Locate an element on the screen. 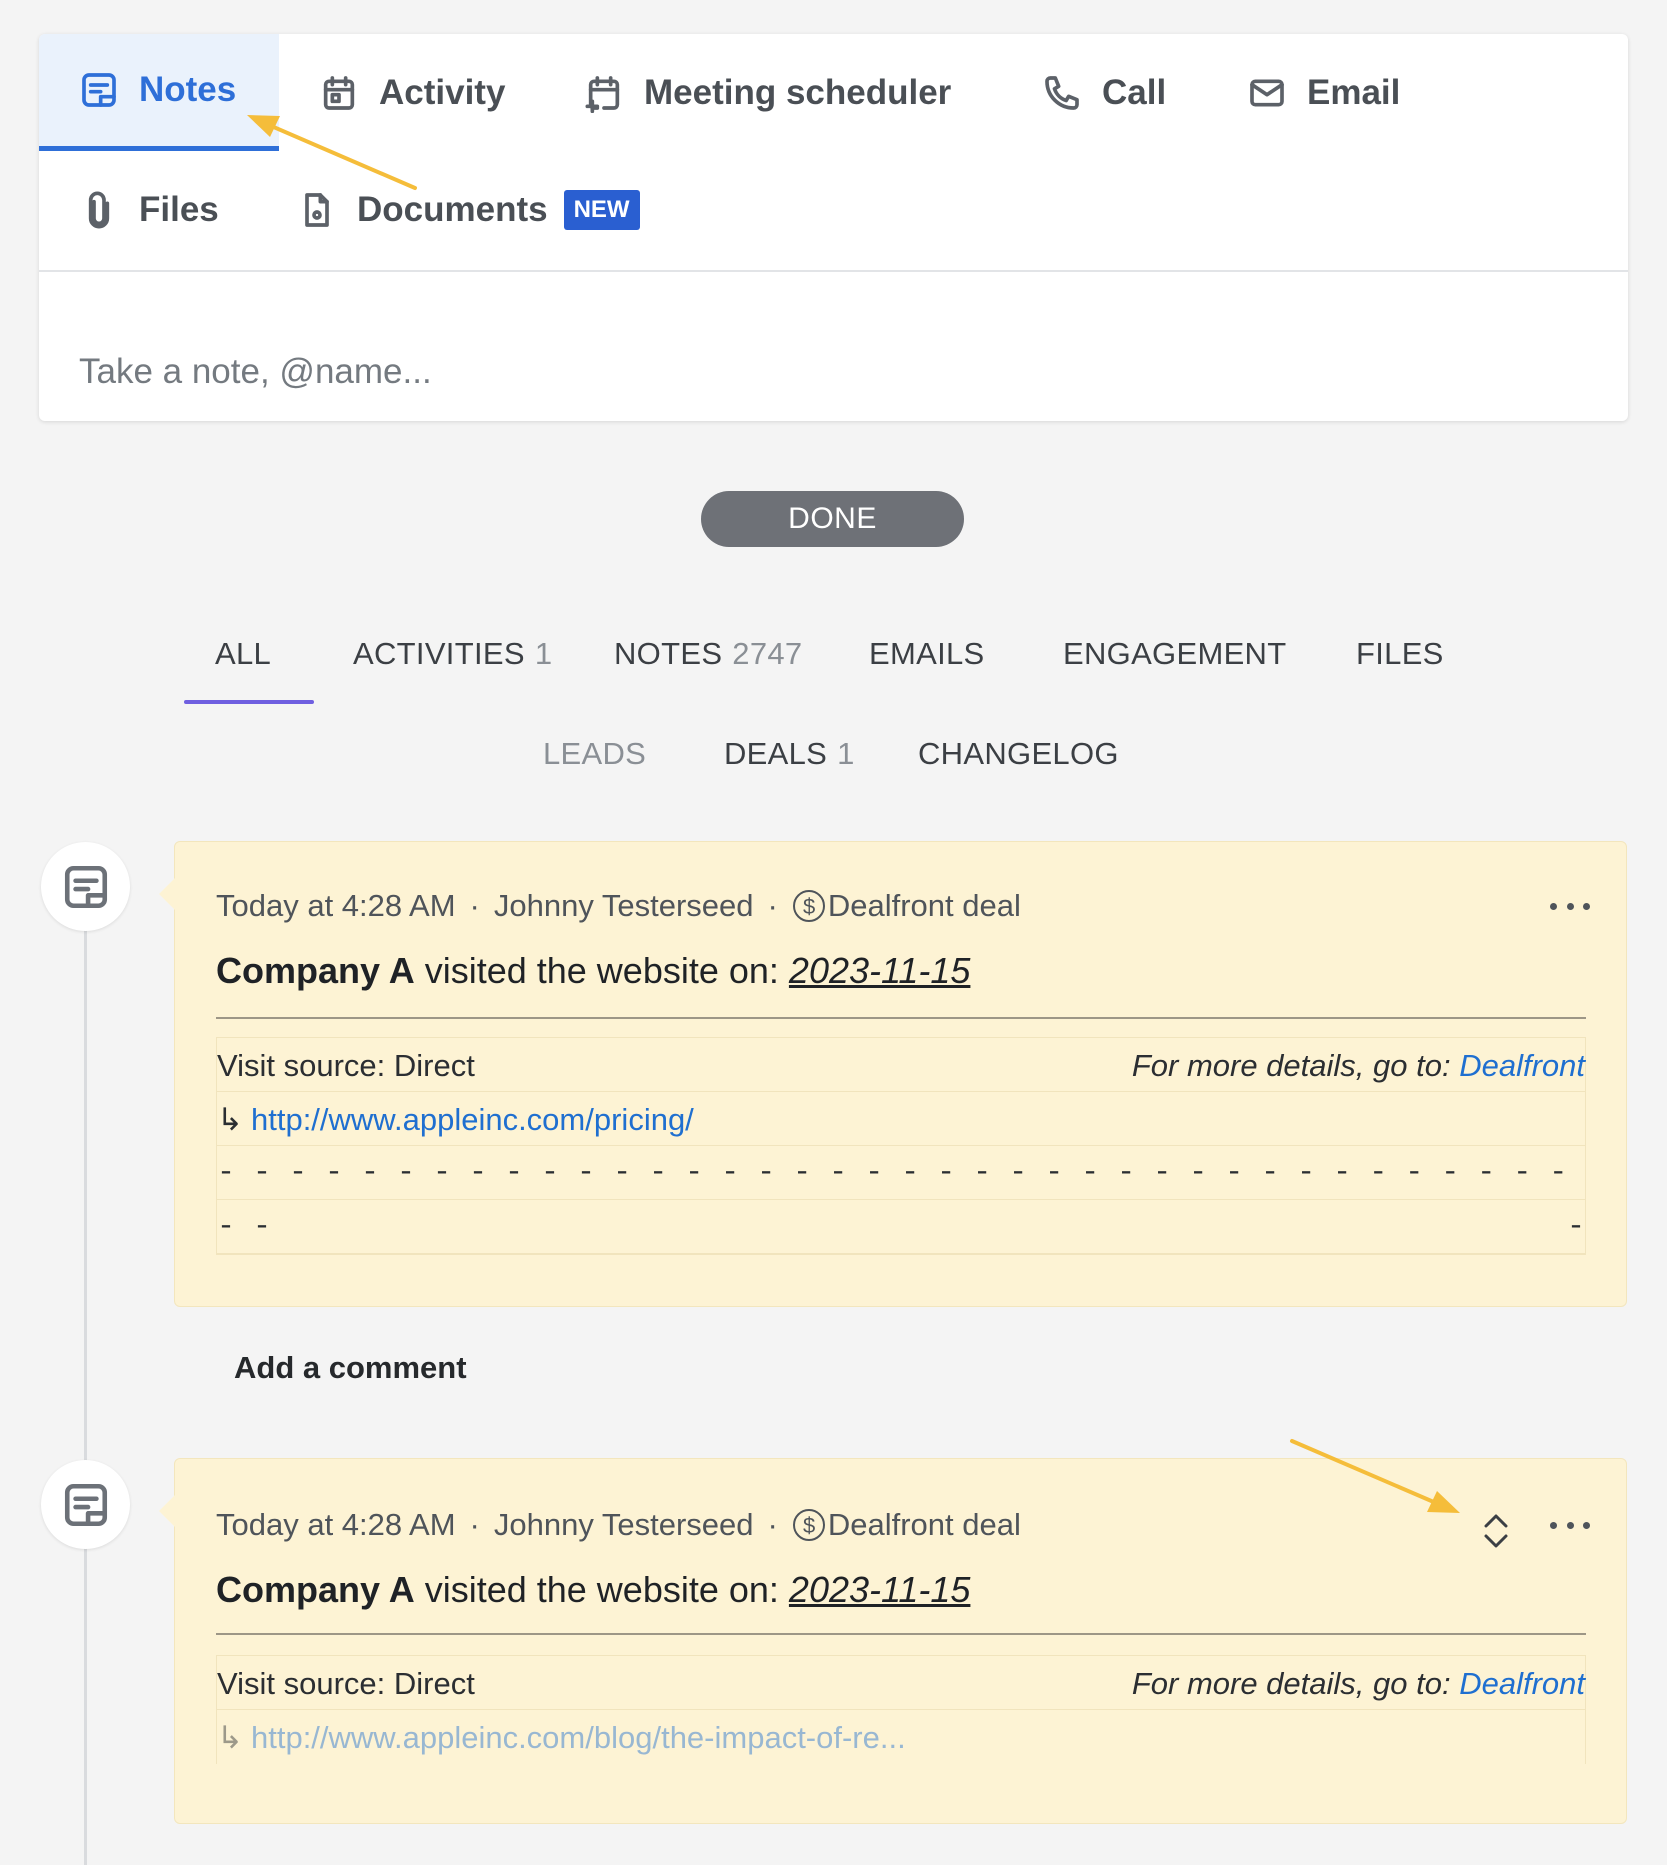  filter-changelog: CHANGELOG is located at coordinates (1018, 754).